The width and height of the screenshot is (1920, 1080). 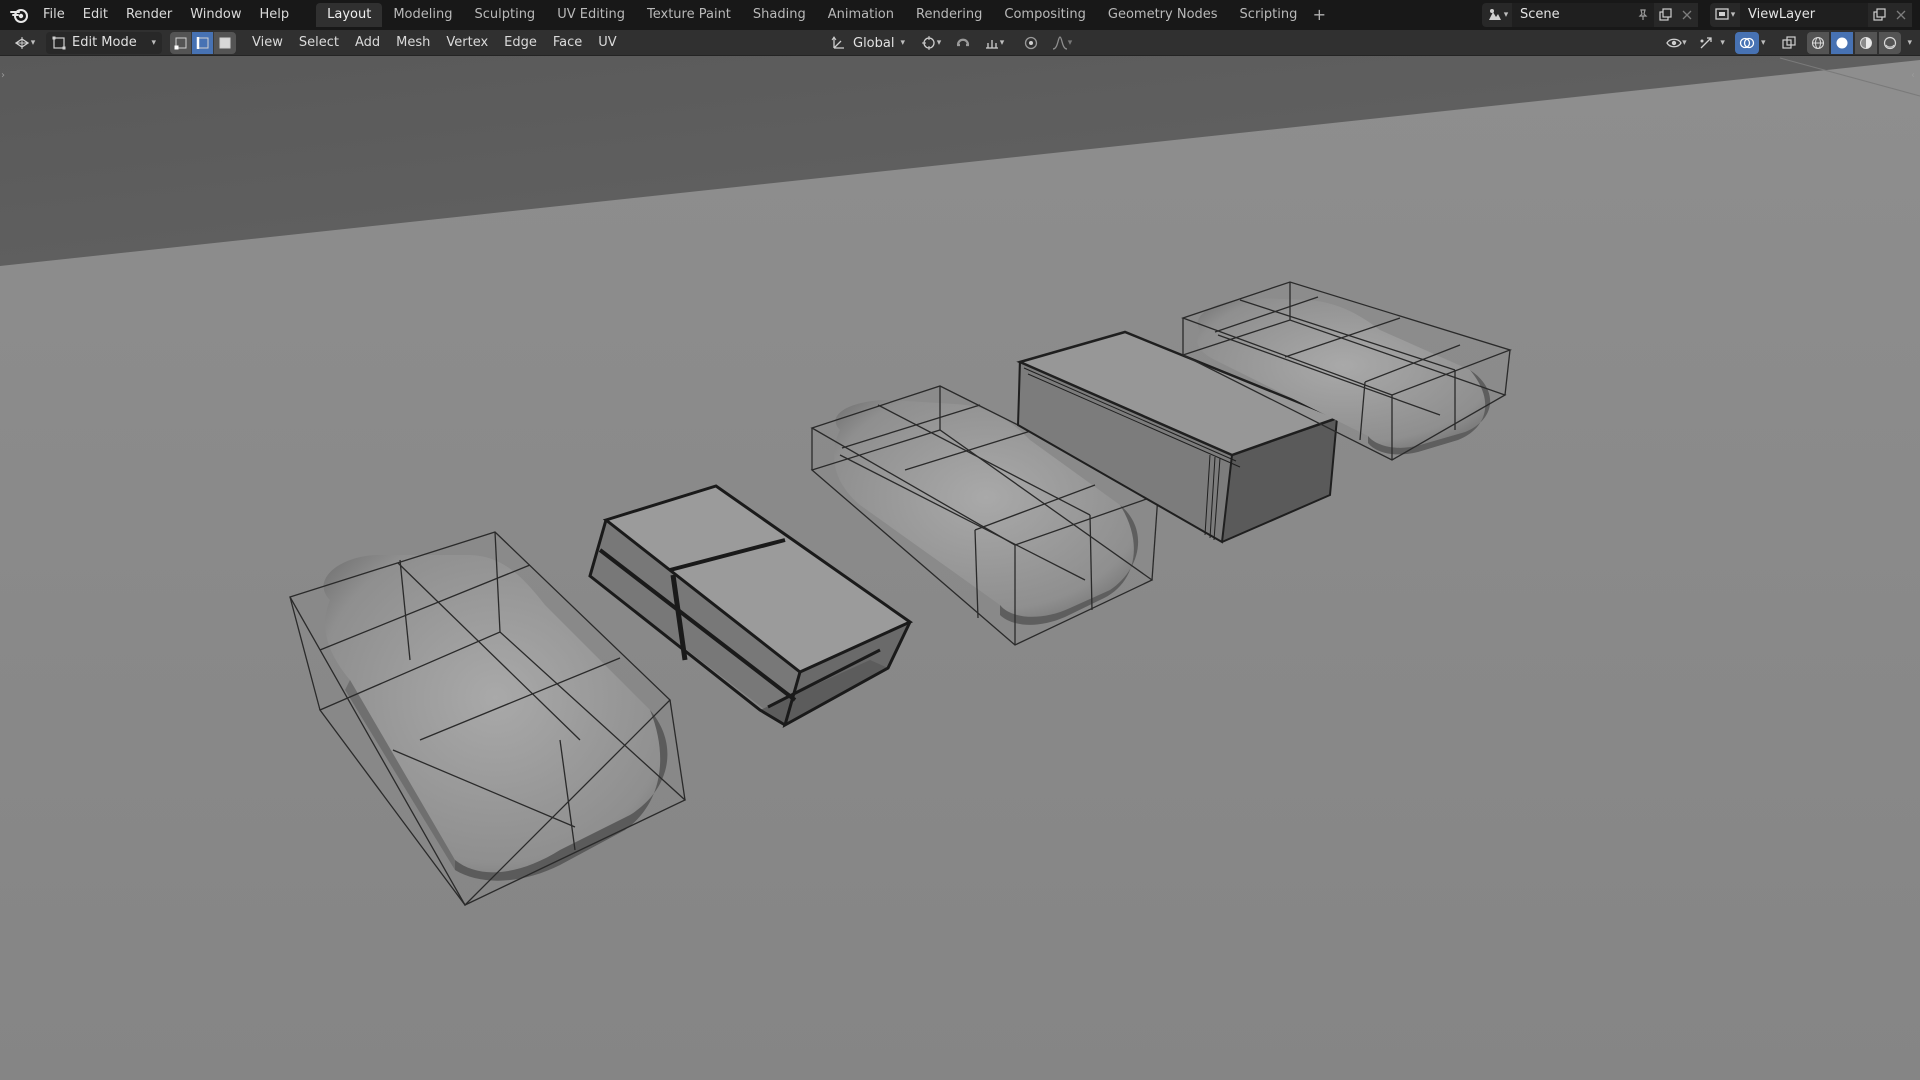 I want to click on new-scene-icon, so click(x=1665, y=15).